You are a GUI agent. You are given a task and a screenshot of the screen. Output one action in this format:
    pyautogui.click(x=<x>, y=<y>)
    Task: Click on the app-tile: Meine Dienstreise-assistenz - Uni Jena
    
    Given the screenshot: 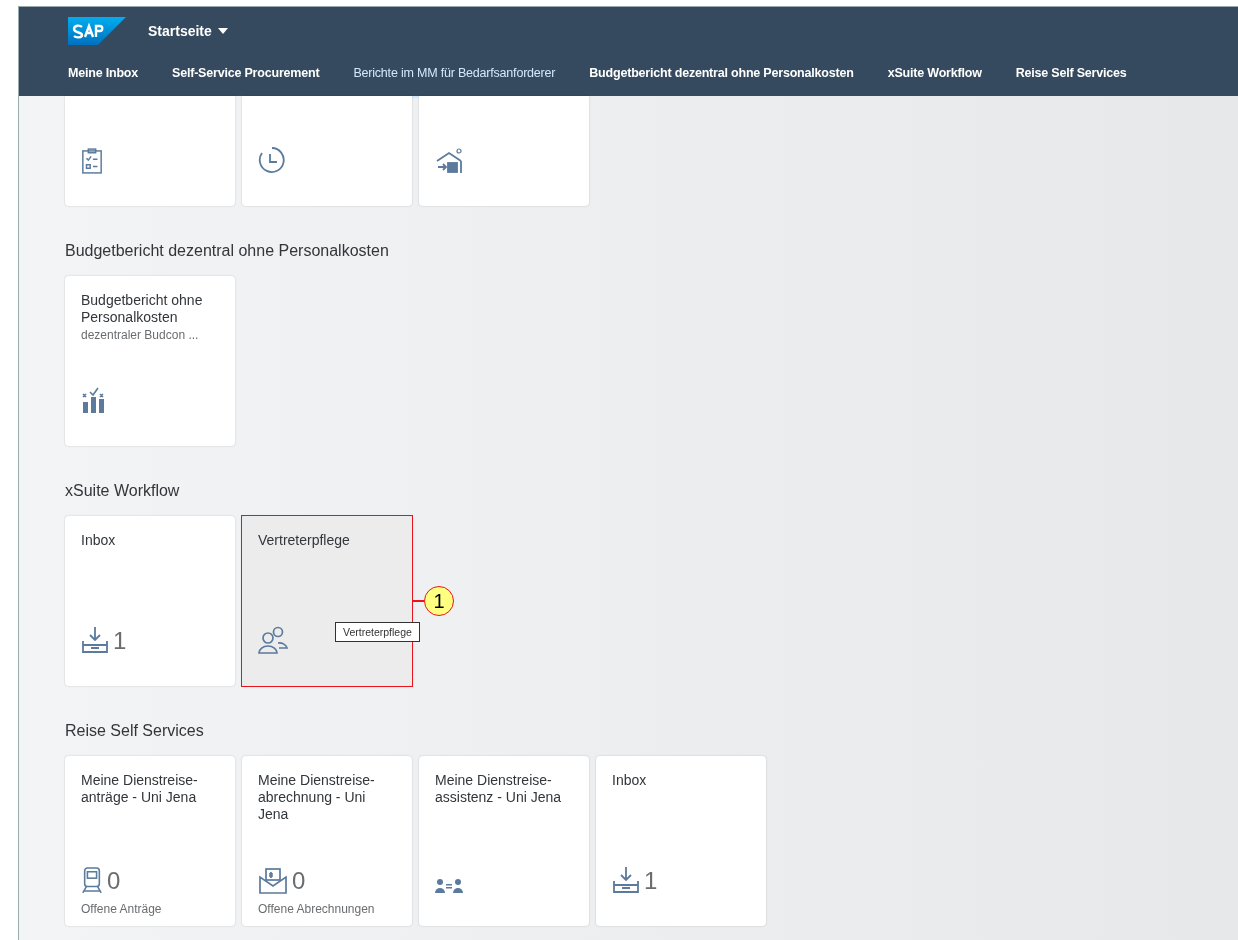 What is the action you would take?
    pyautogui.click(x=504, y=841)
    